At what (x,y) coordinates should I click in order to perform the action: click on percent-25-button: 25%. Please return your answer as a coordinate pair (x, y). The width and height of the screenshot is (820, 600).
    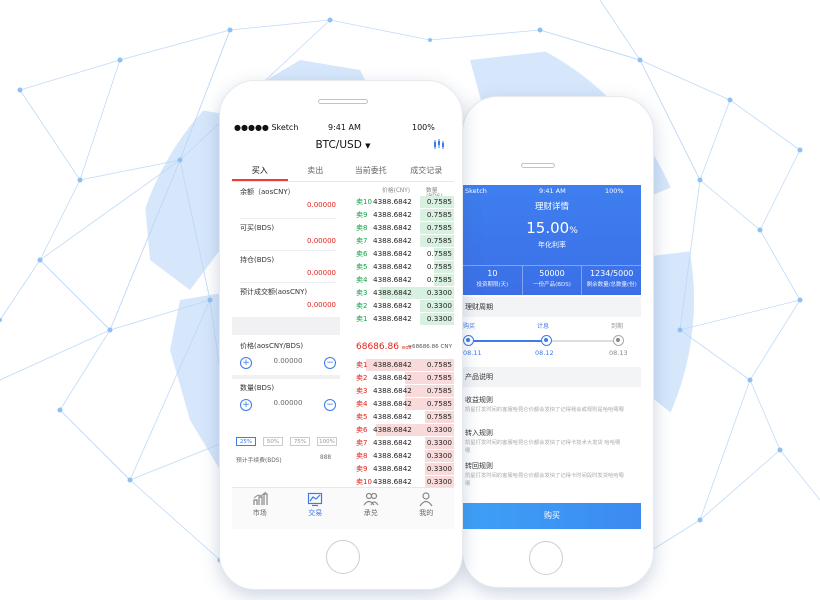
    Looking at the image, I should click on (246, 441).